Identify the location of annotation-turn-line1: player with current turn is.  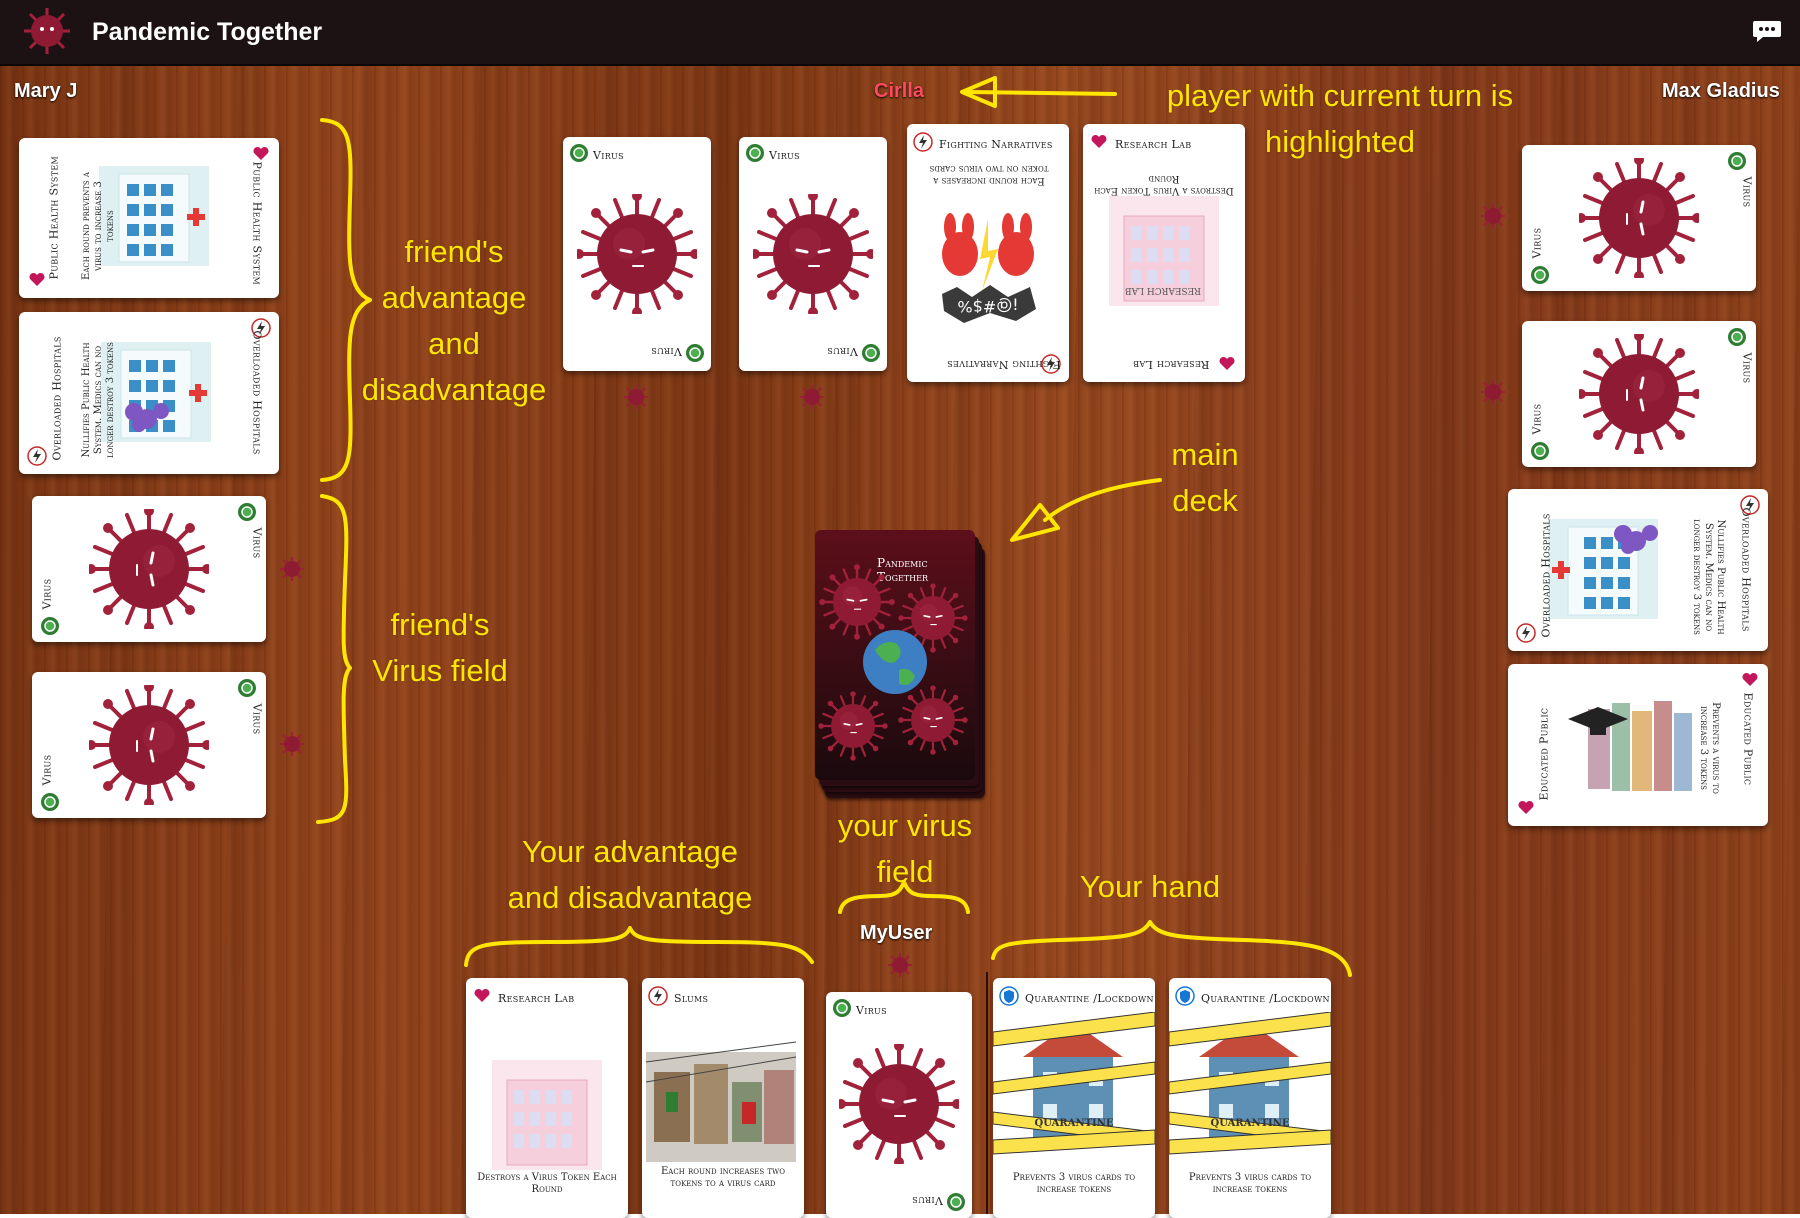
(1340, 95).